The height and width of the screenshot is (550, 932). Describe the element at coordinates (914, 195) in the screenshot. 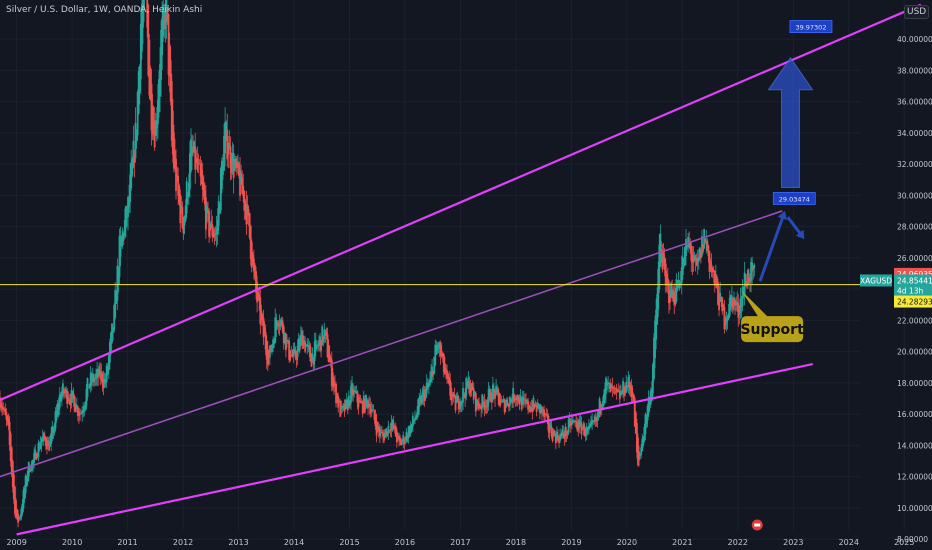

I see `price-tick-label: 30.00000` at that location.